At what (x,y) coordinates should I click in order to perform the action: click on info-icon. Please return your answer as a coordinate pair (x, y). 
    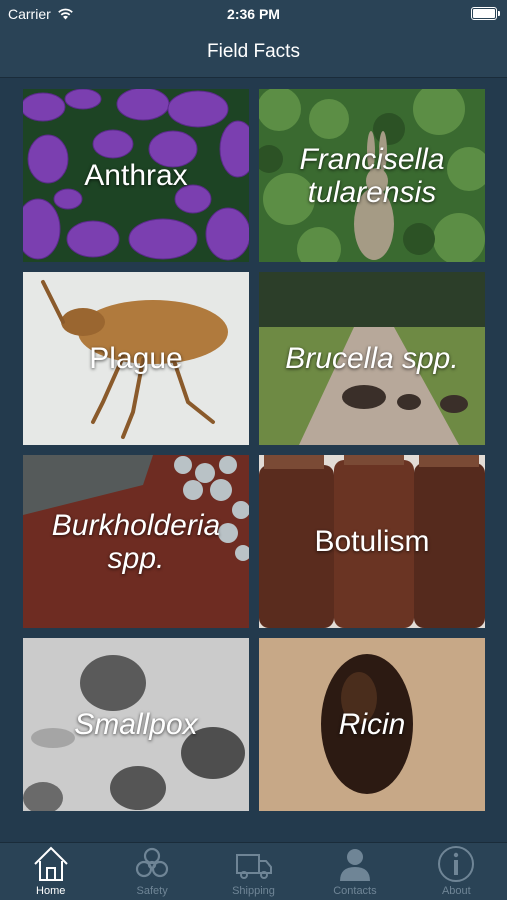
    Looking at the image, I should click on (456, 864).